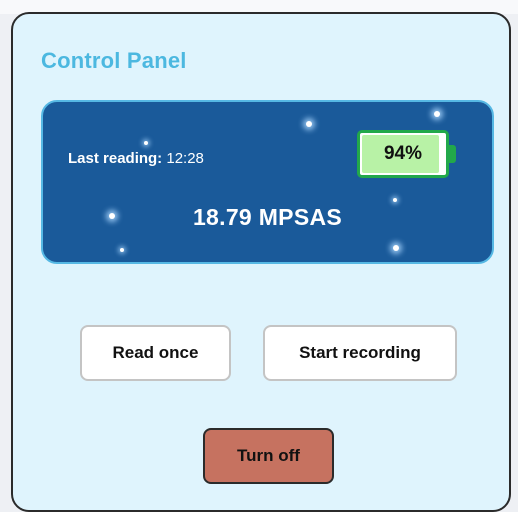  I want to click on last-reading: Last reading: 12:28, so click(136, 158).